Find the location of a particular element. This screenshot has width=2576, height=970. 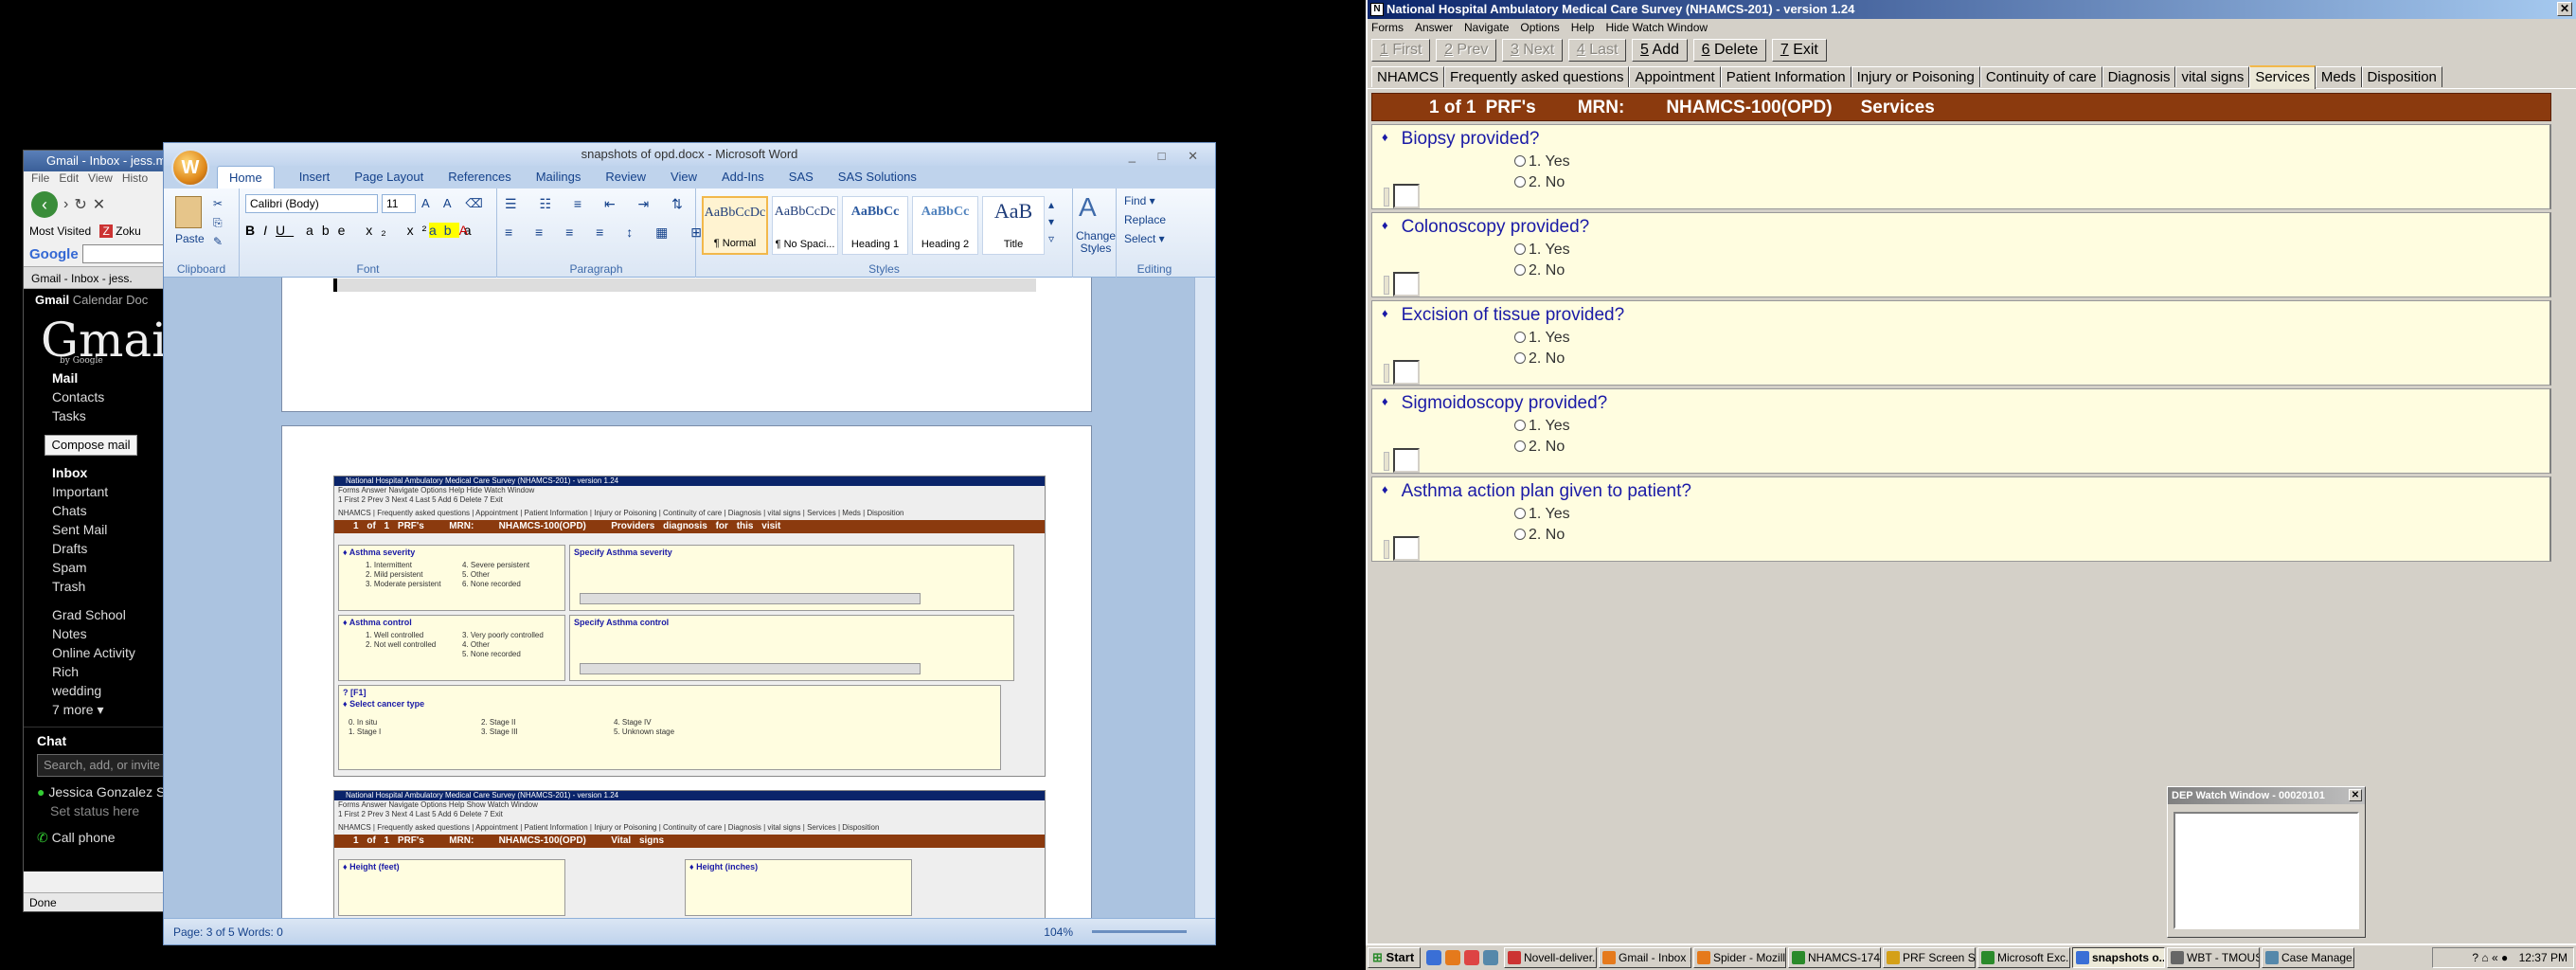

label-online-activity: Online Activity is located at coordinates (110, 652).